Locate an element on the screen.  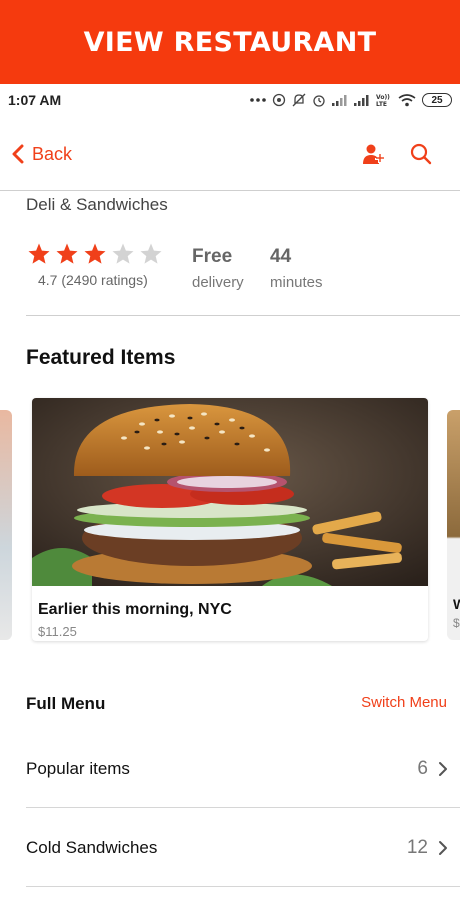
featured-title: Featured Items is located at coordinates (101, 357).